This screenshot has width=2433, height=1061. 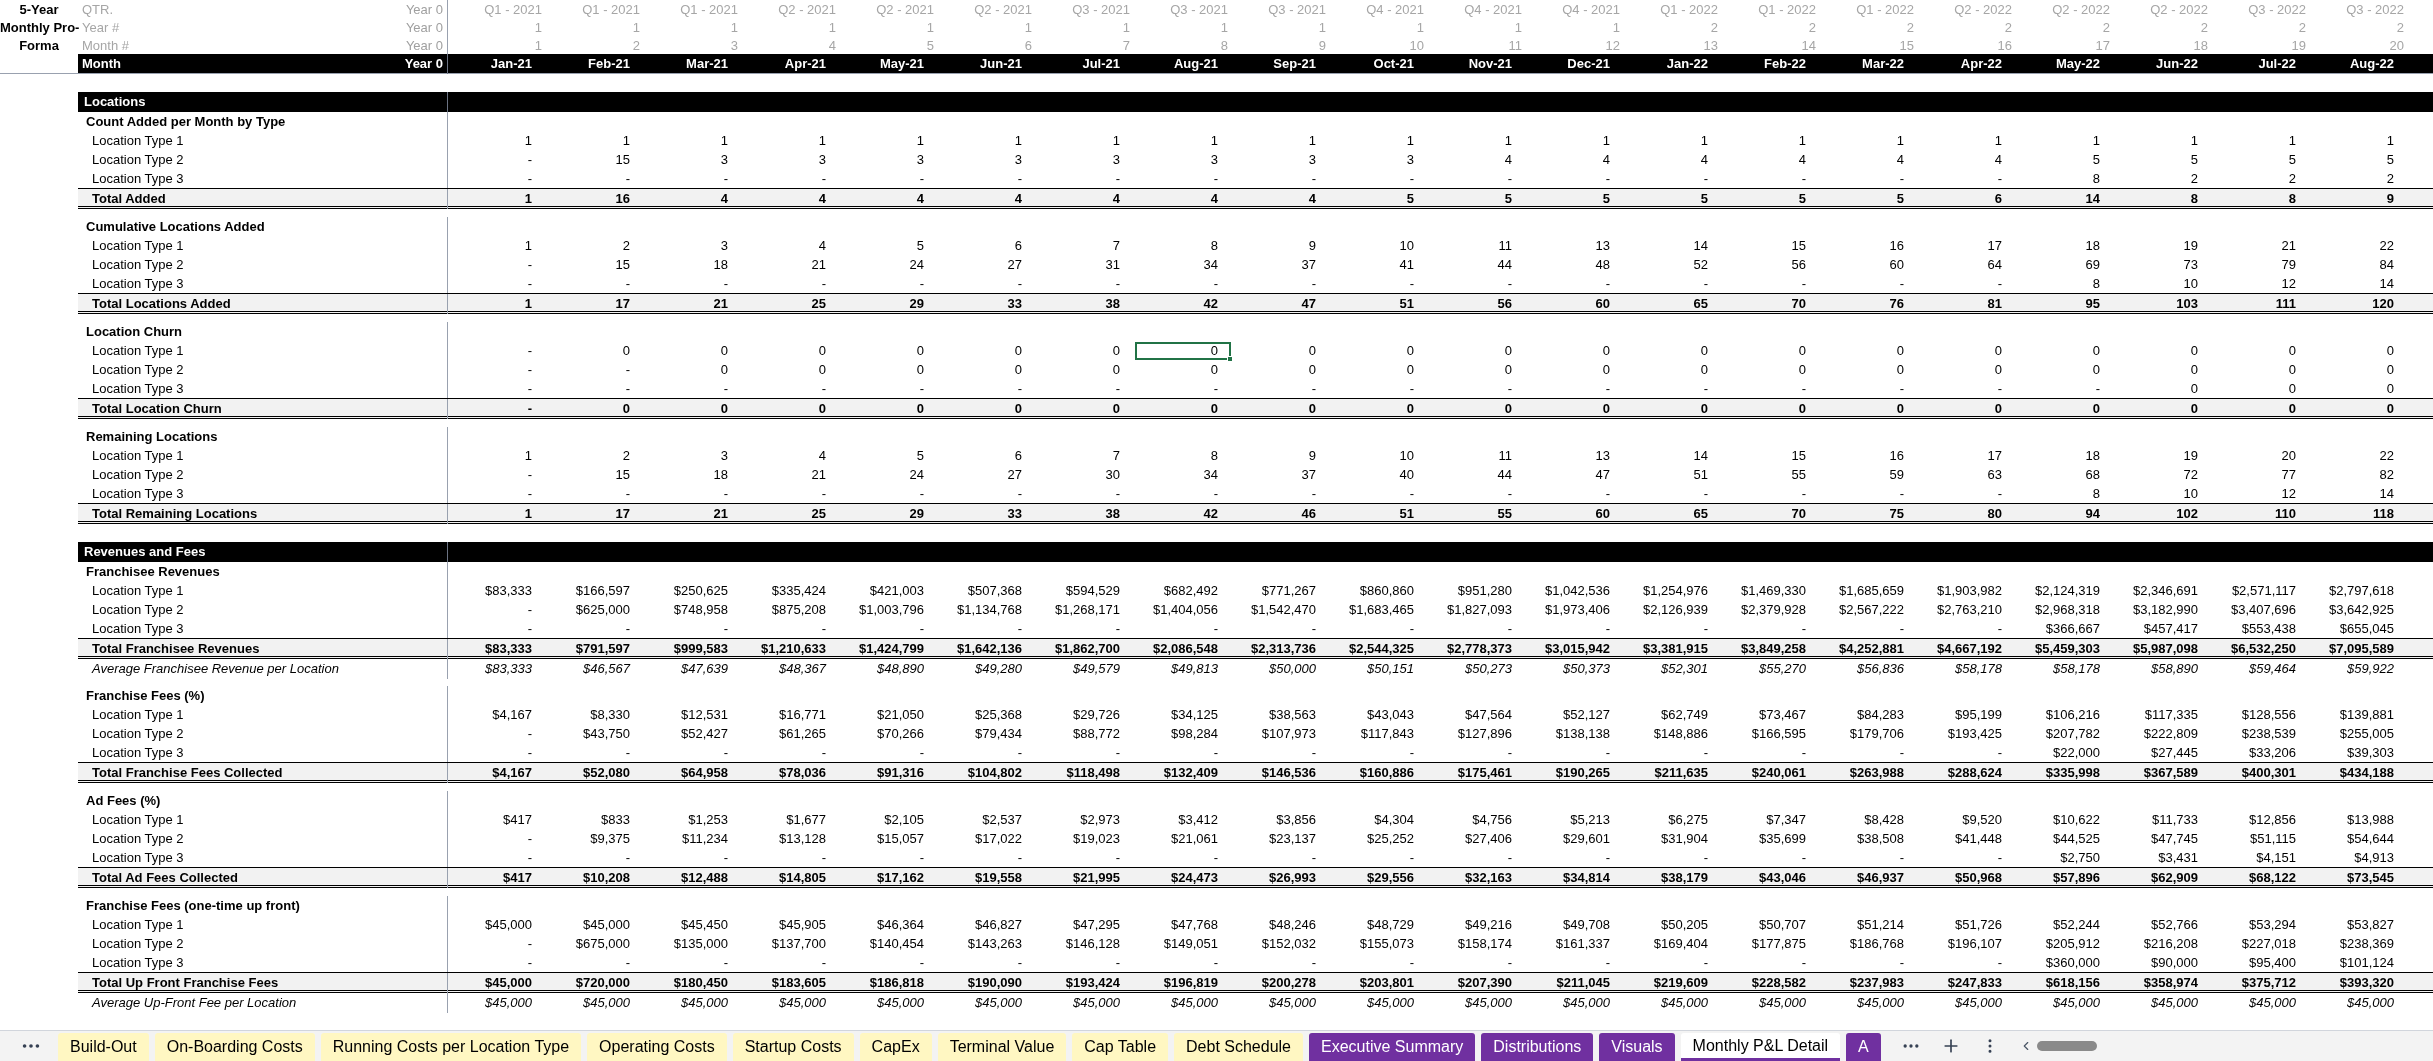 What do you see at coordinates (2093, 246) in the screenshot?
I see `table-cell-text: 18` at bounding box center [2093, 246].